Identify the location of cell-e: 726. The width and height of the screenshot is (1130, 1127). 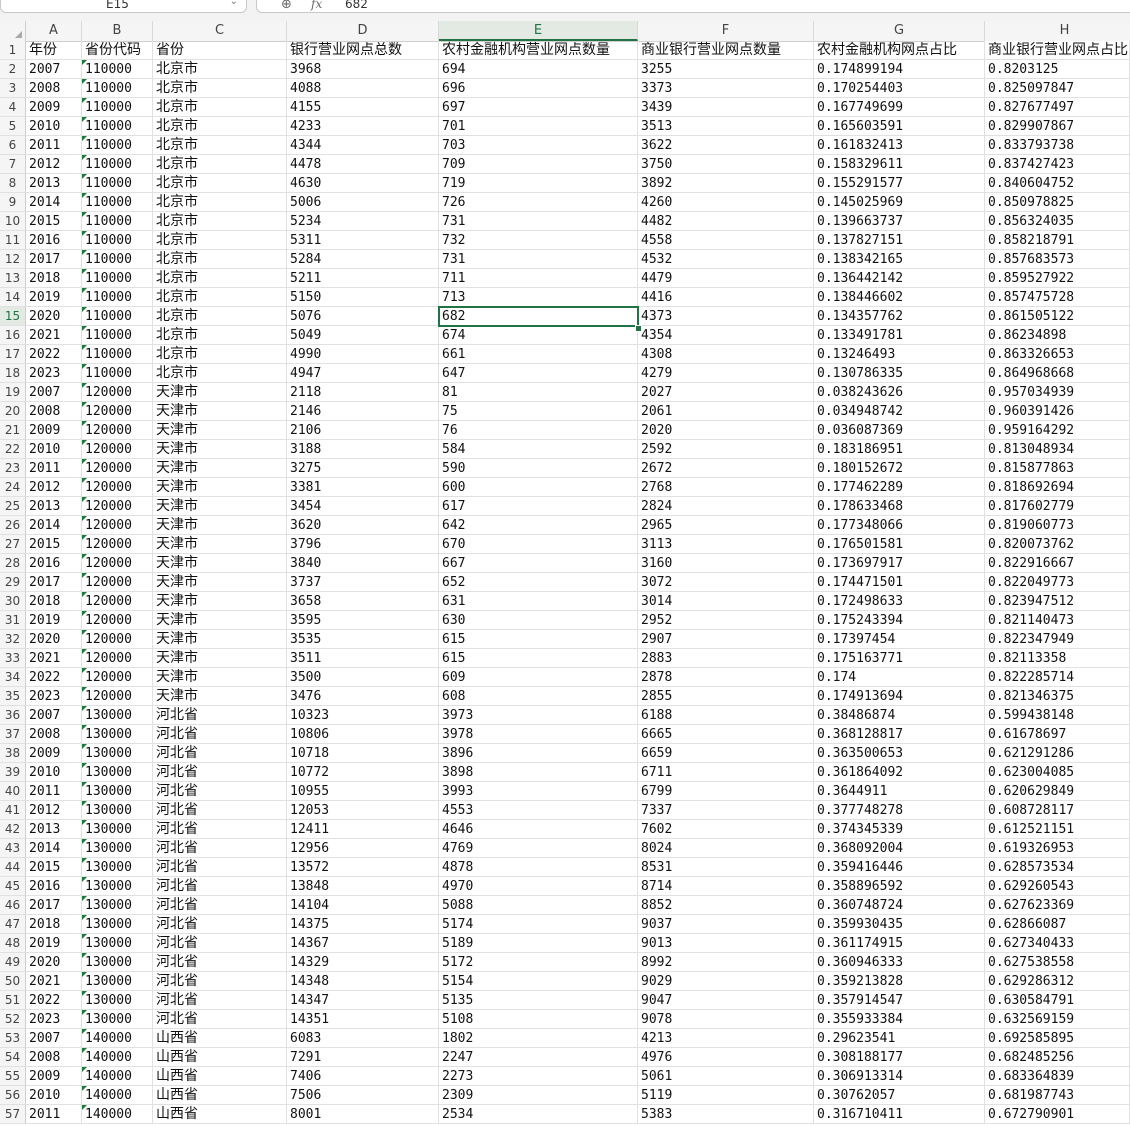
(538, 202).